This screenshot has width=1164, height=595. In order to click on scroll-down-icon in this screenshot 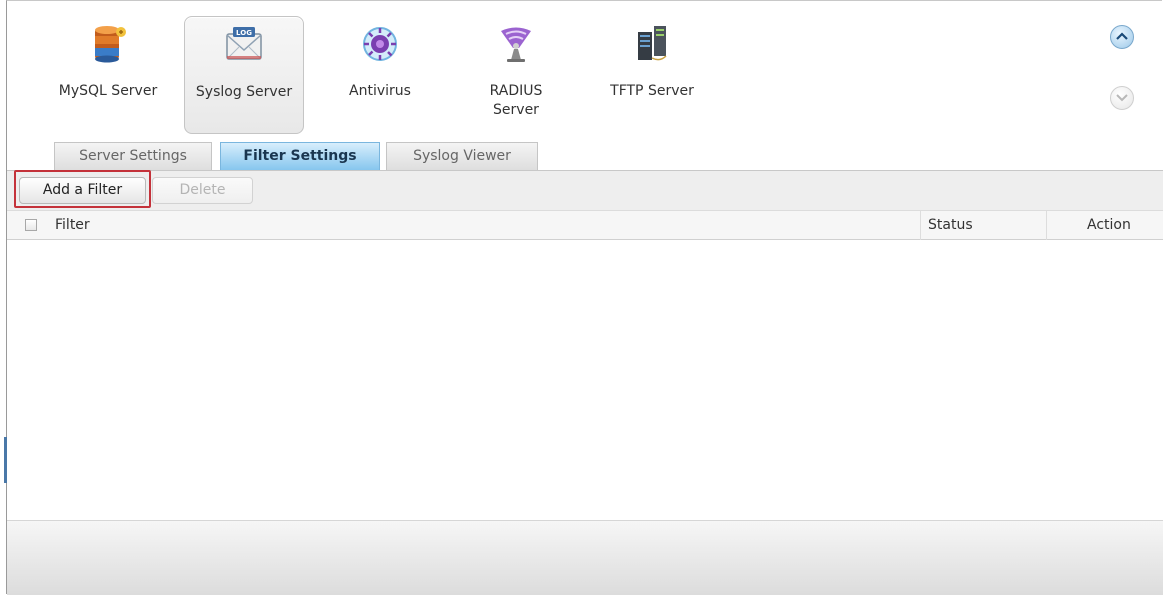, I will do `click(1122, 98)`.